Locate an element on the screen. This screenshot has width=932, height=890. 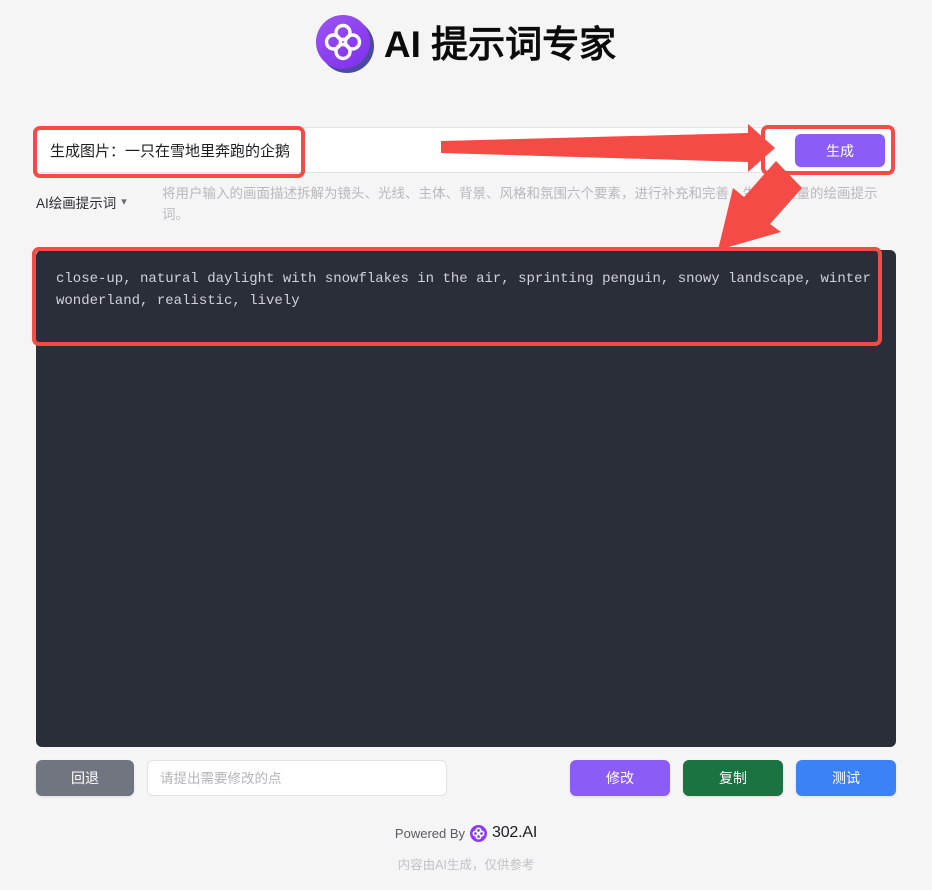
model-select-dropdown: AI绘画提示词 ▾ is located at coordinates (95, 197).